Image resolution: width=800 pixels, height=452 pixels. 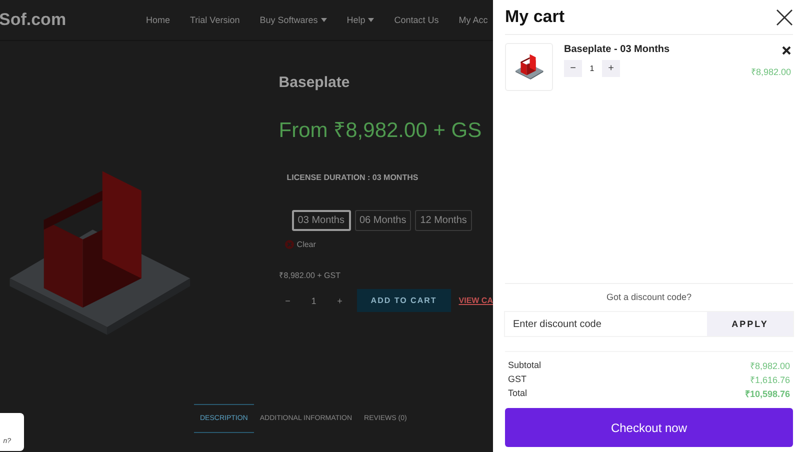 What do you see at coordinates (321, 220) in the screenshot?
I see `duration-option: 03 Months` at bounding box center [321, 220].